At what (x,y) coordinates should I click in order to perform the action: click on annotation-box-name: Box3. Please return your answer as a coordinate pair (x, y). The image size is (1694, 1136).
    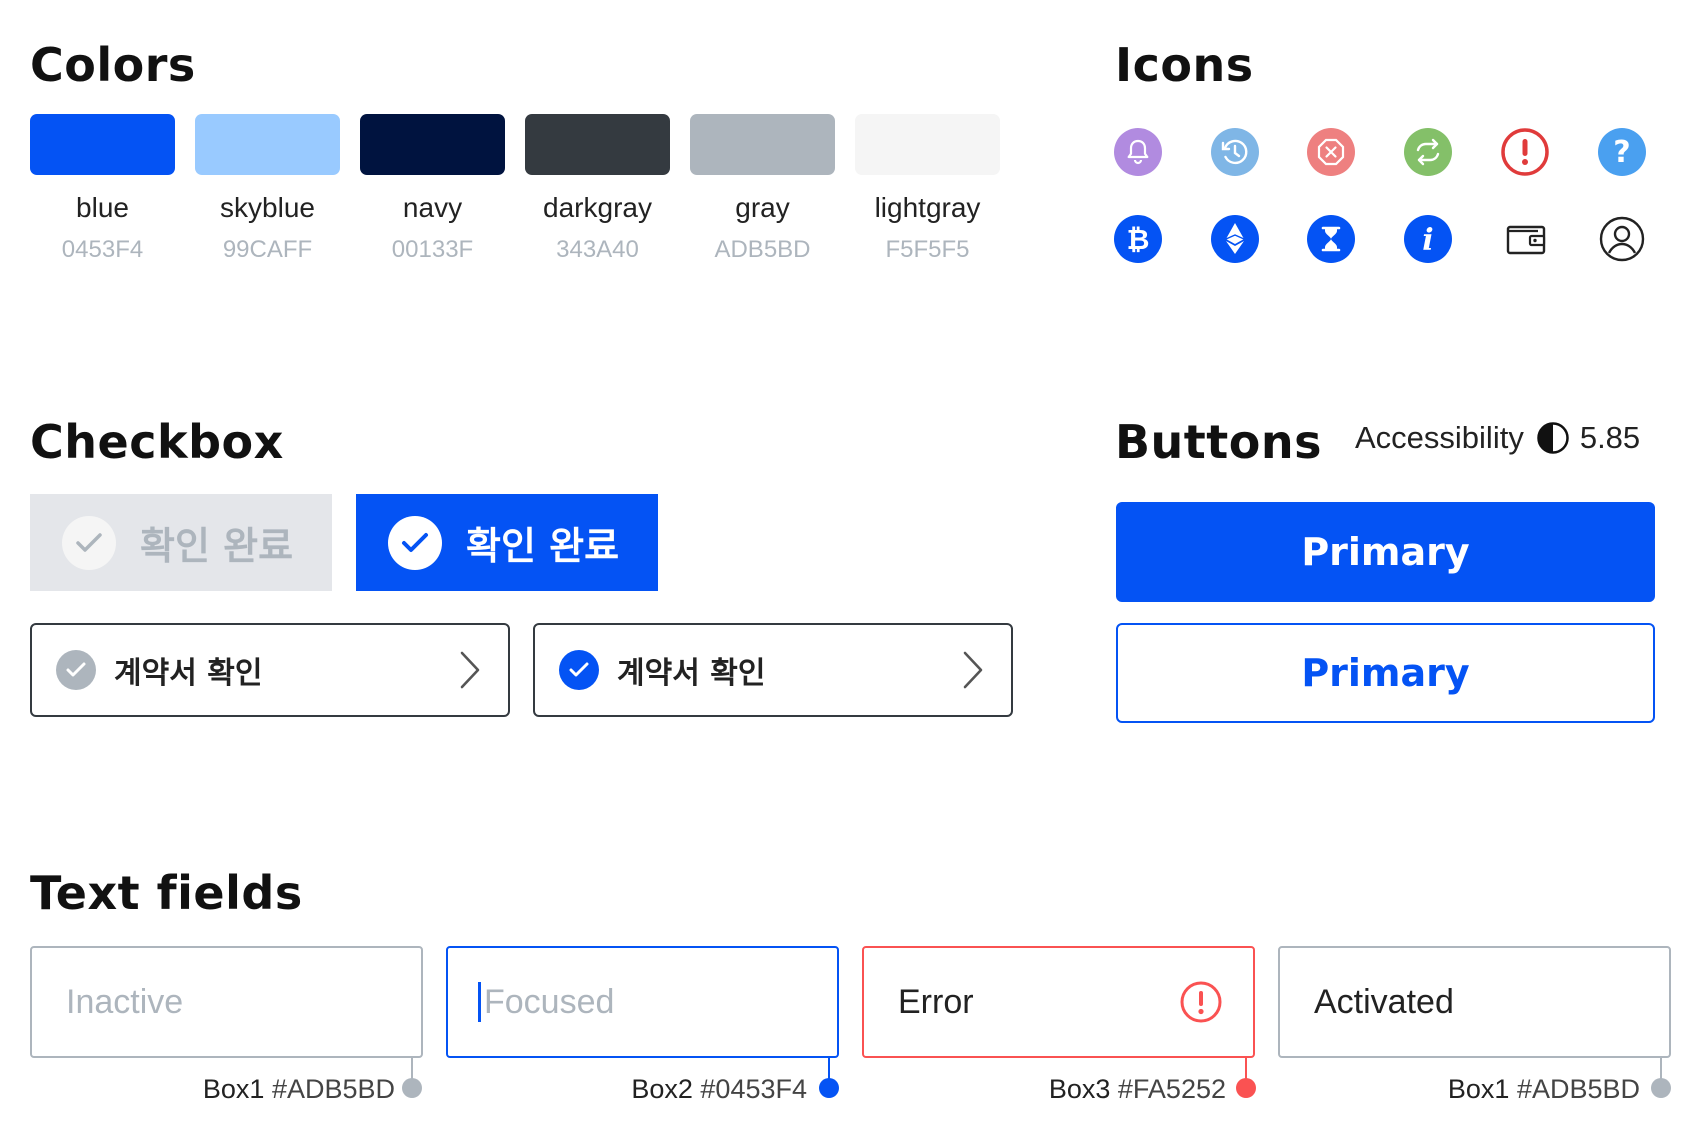
    Looking at the image, I should click on (1079, 1089).